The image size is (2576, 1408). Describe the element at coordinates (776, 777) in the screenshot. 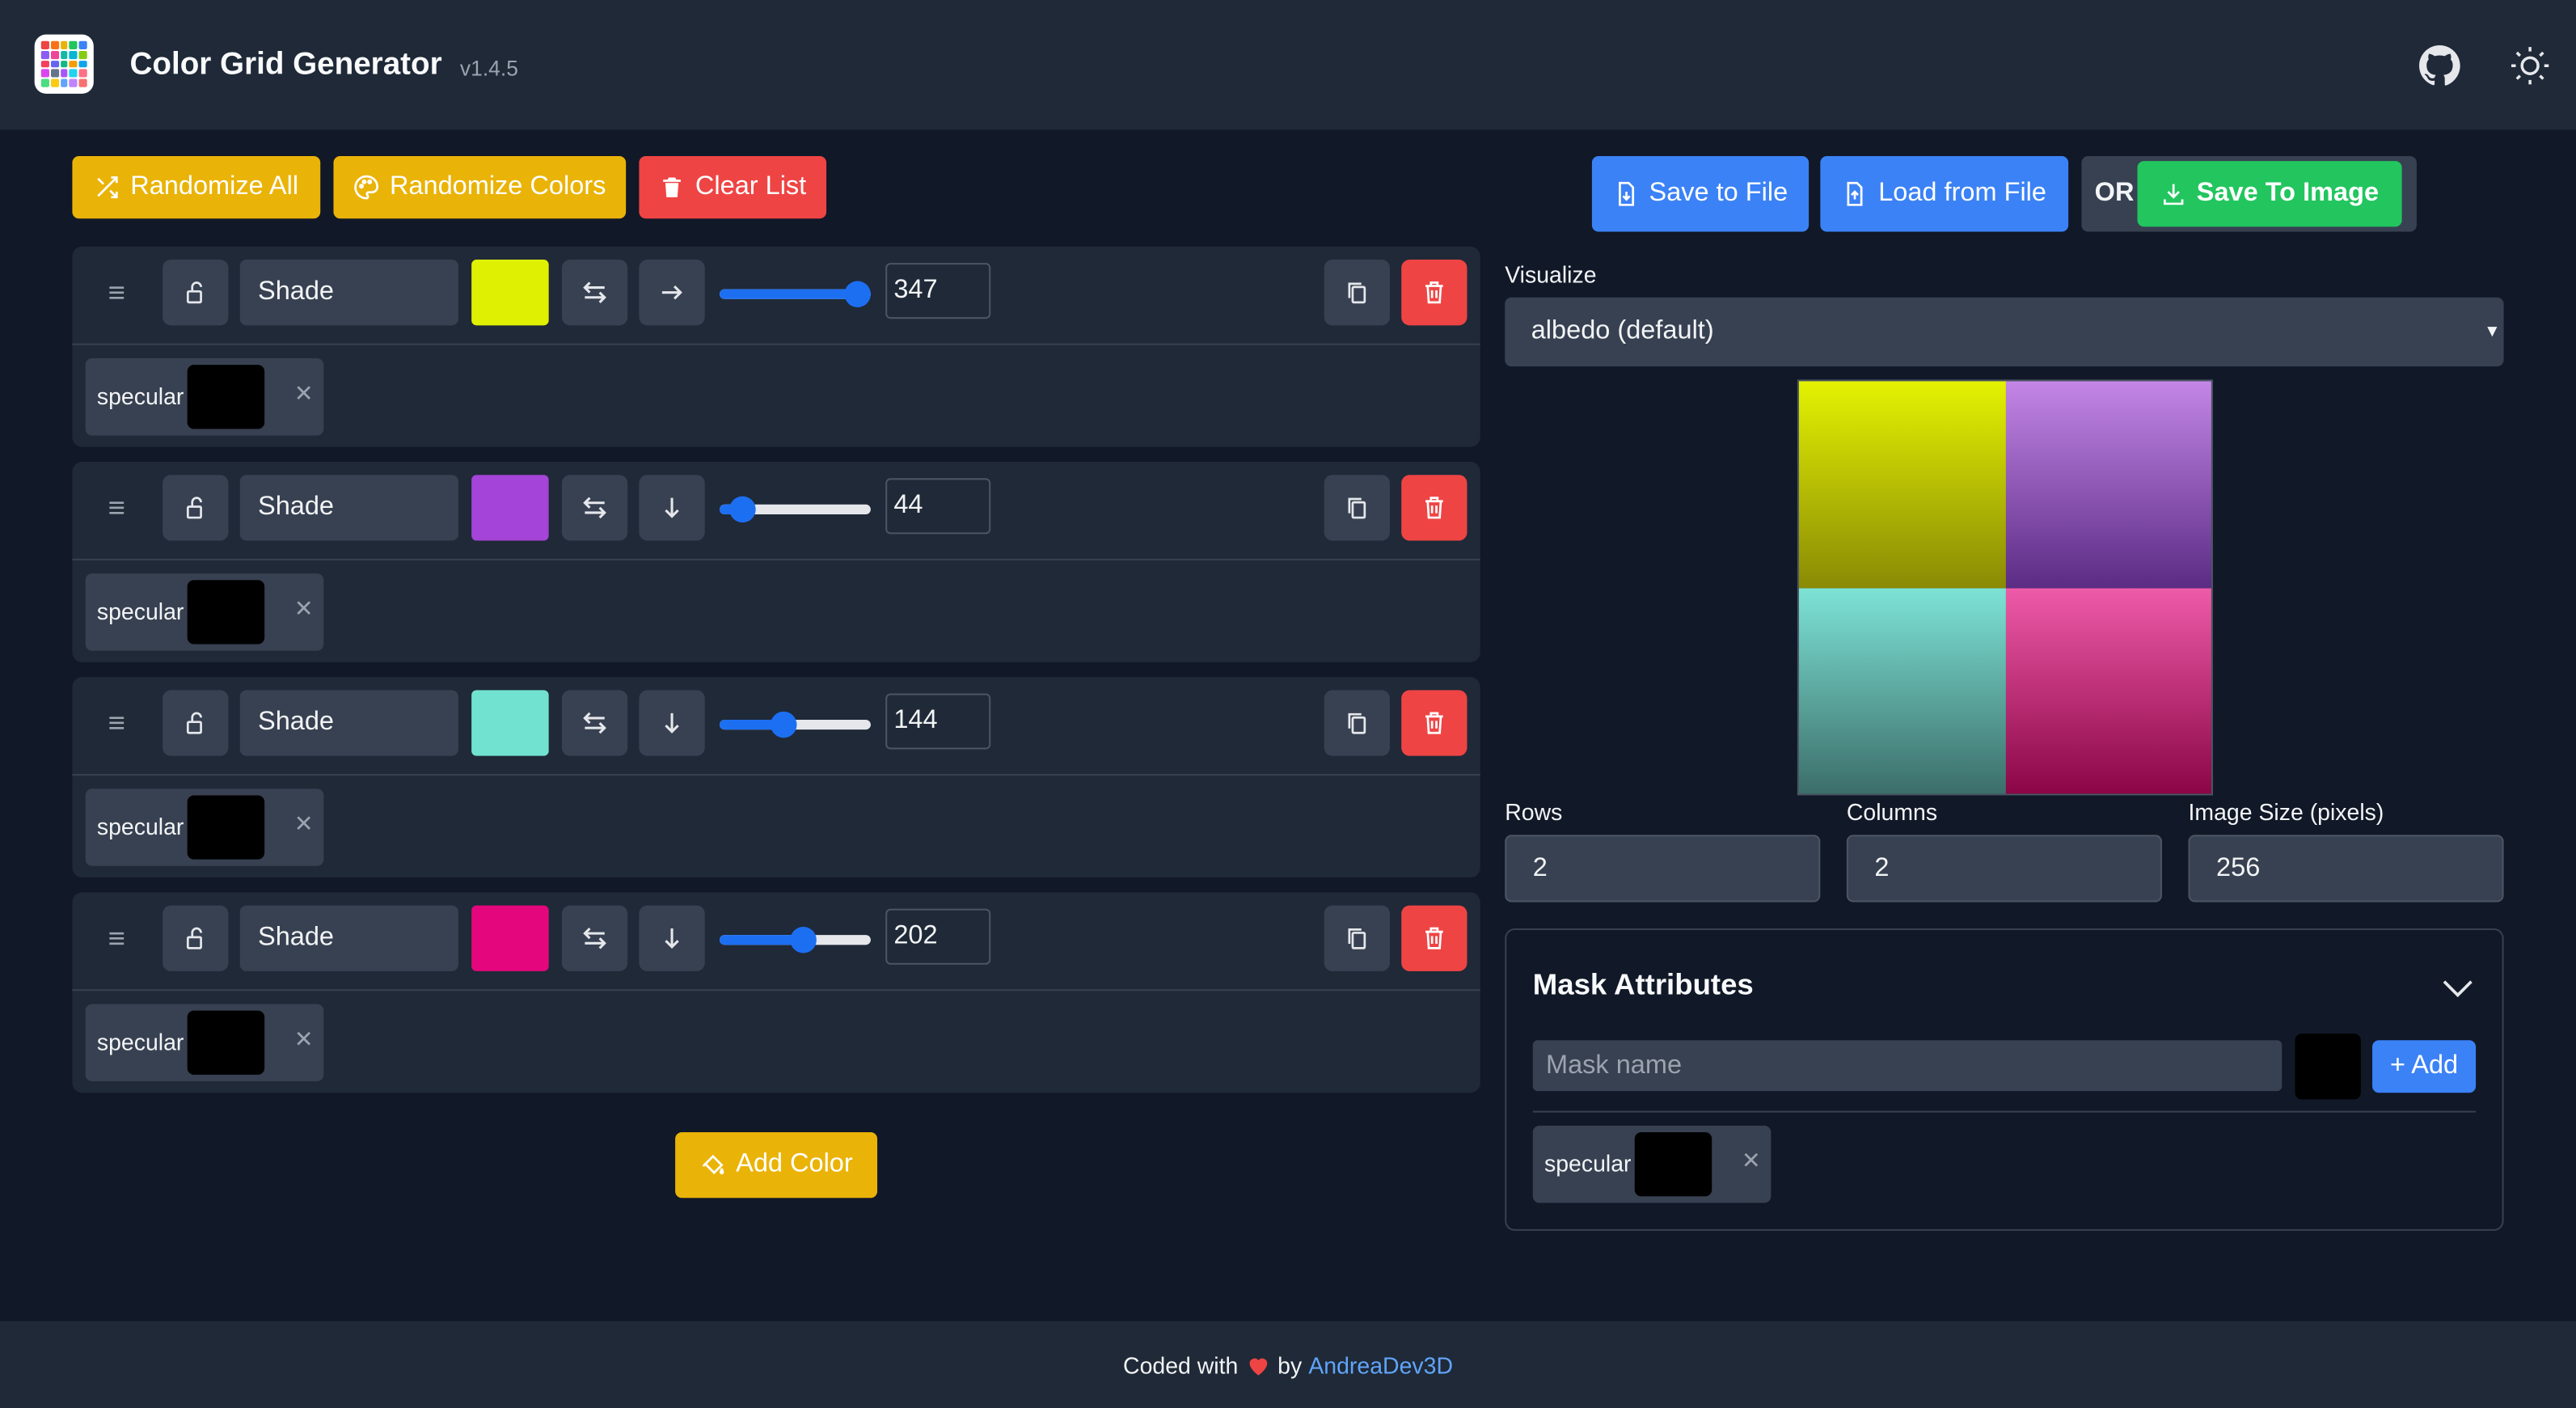

I see `color-row: ≡ Shade 144 specular ✕` at that location.